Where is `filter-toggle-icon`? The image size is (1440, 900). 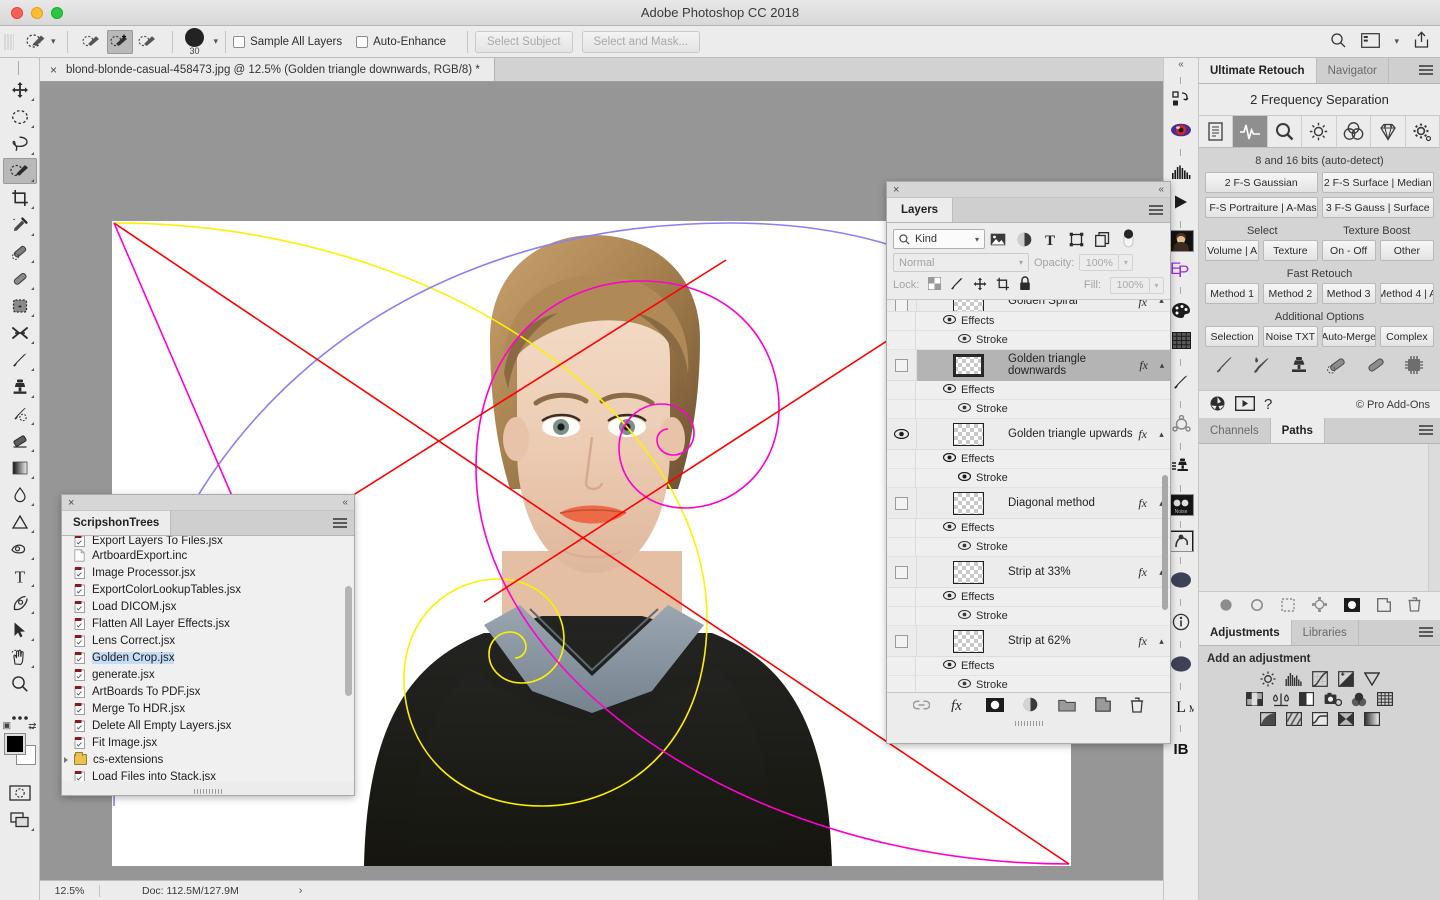 filter-toggle-icon is located at coordinates (1128, 239).